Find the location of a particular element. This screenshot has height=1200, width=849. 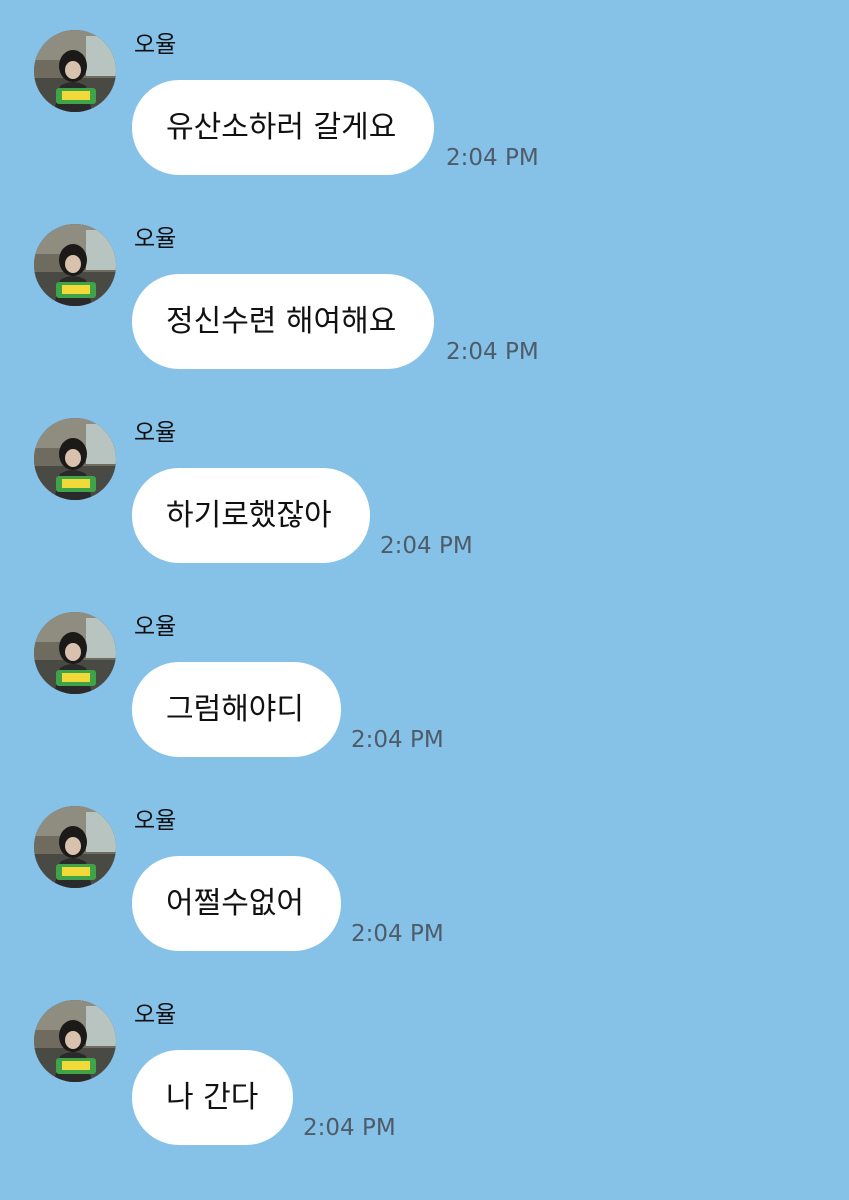

message-text: 하기로했잖아 is located at coordinates (249, 515).